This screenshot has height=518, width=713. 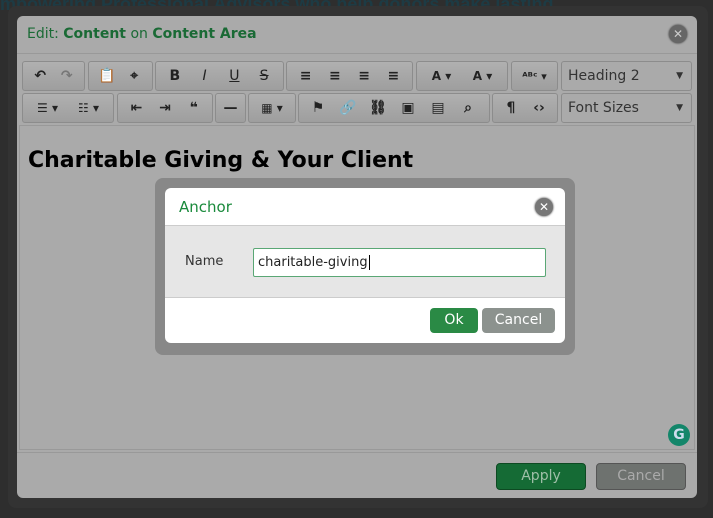 I want to click on anchor-dialog-body: Name charitable-giving, so click(x=365, y=262).